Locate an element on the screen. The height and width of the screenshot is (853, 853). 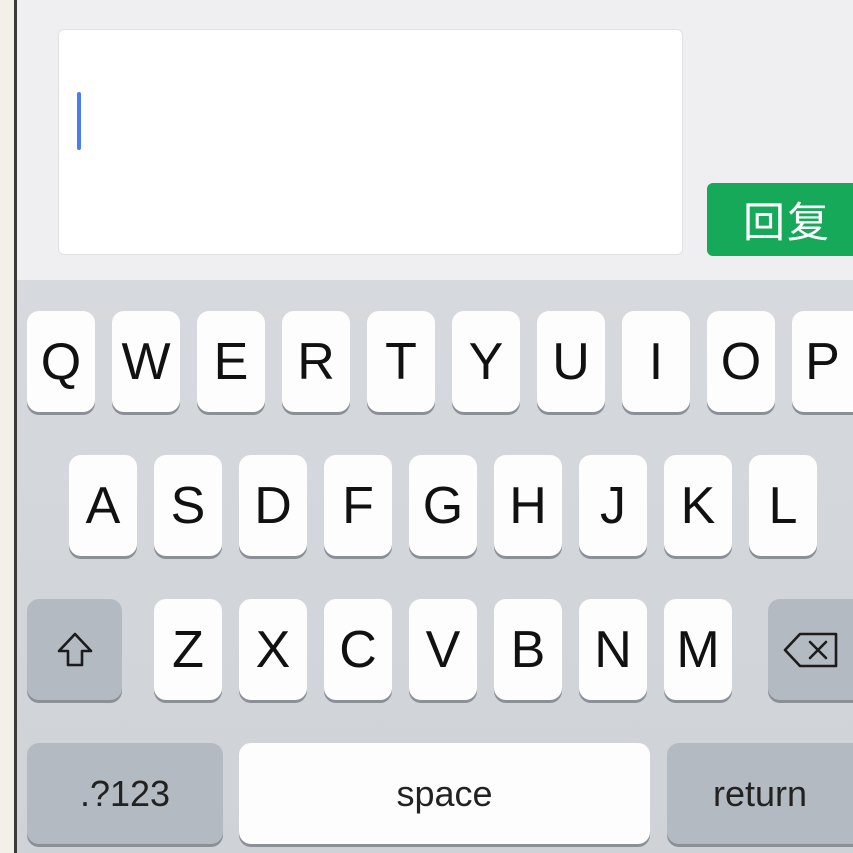
text-caret is located at coordinates (79, 121).